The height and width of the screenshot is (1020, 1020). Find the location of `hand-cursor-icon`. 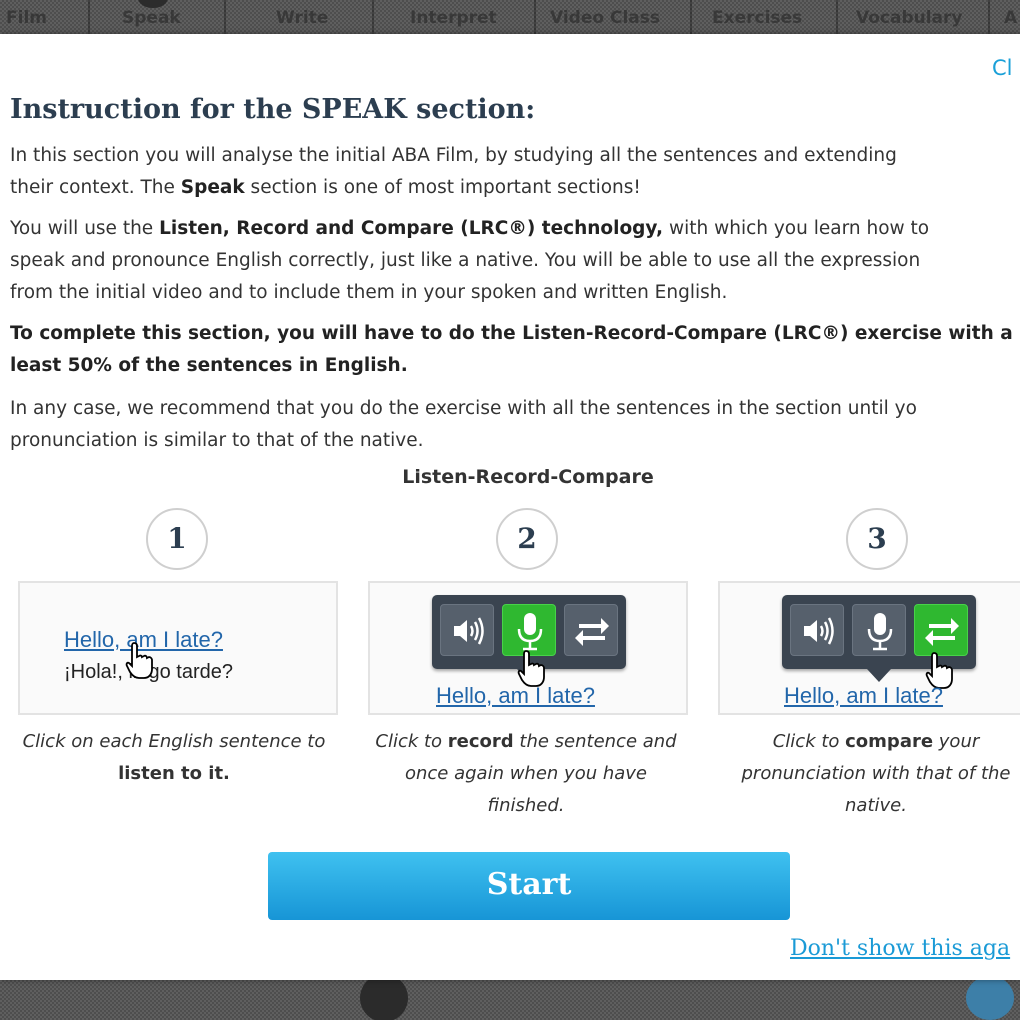

hand-cursor-icon is located at coordinates (139, 660).